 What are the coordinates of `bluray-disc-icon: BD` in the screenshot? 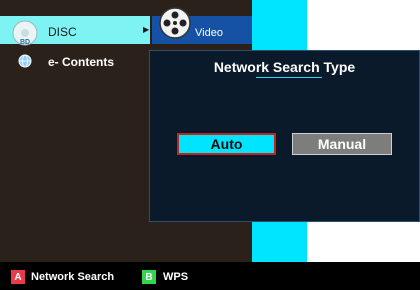 It's located at (25, 33).